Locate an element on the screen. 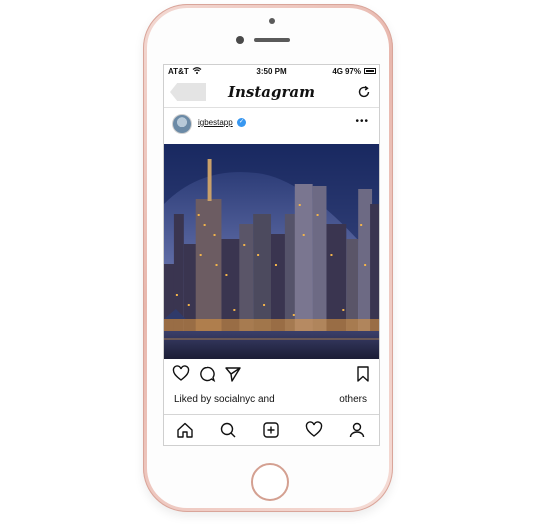 The height and width of the screenshot is (528, 550). front-camera is located at coordinates (240, 40).